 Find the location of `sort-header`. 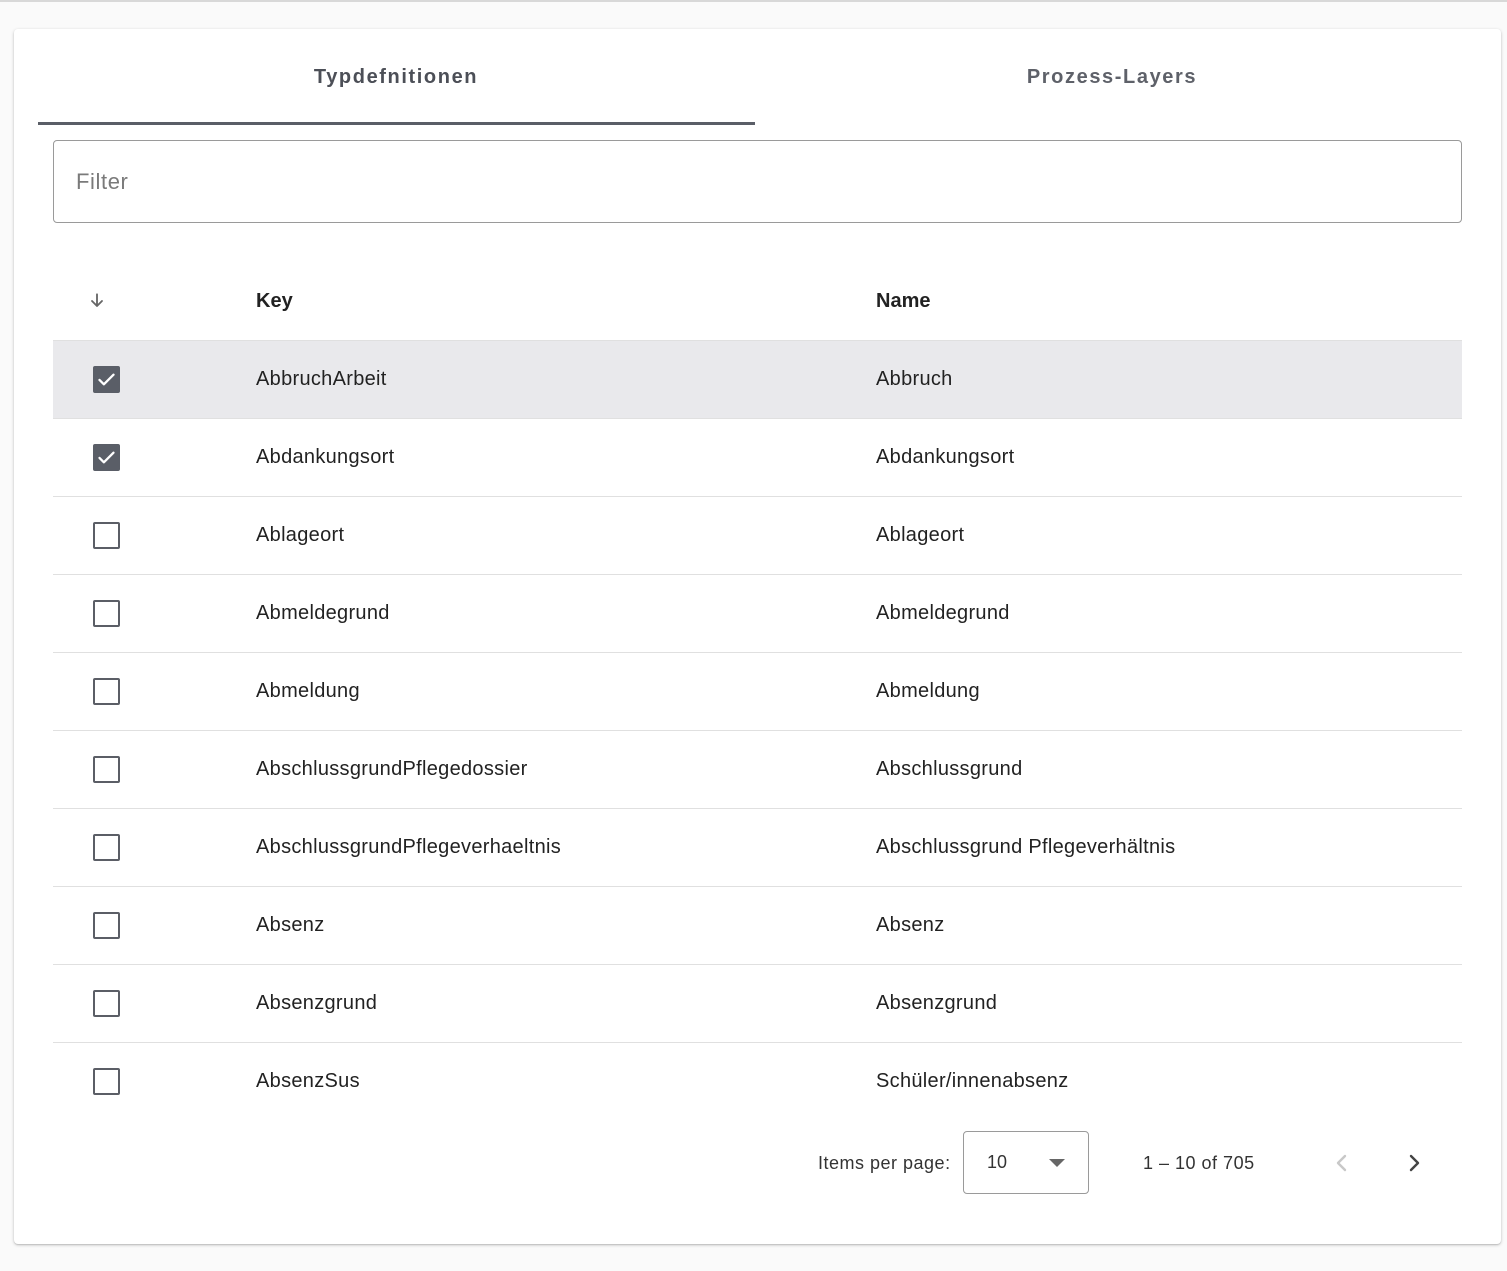

sort-header is located at coordinates (99, 301).